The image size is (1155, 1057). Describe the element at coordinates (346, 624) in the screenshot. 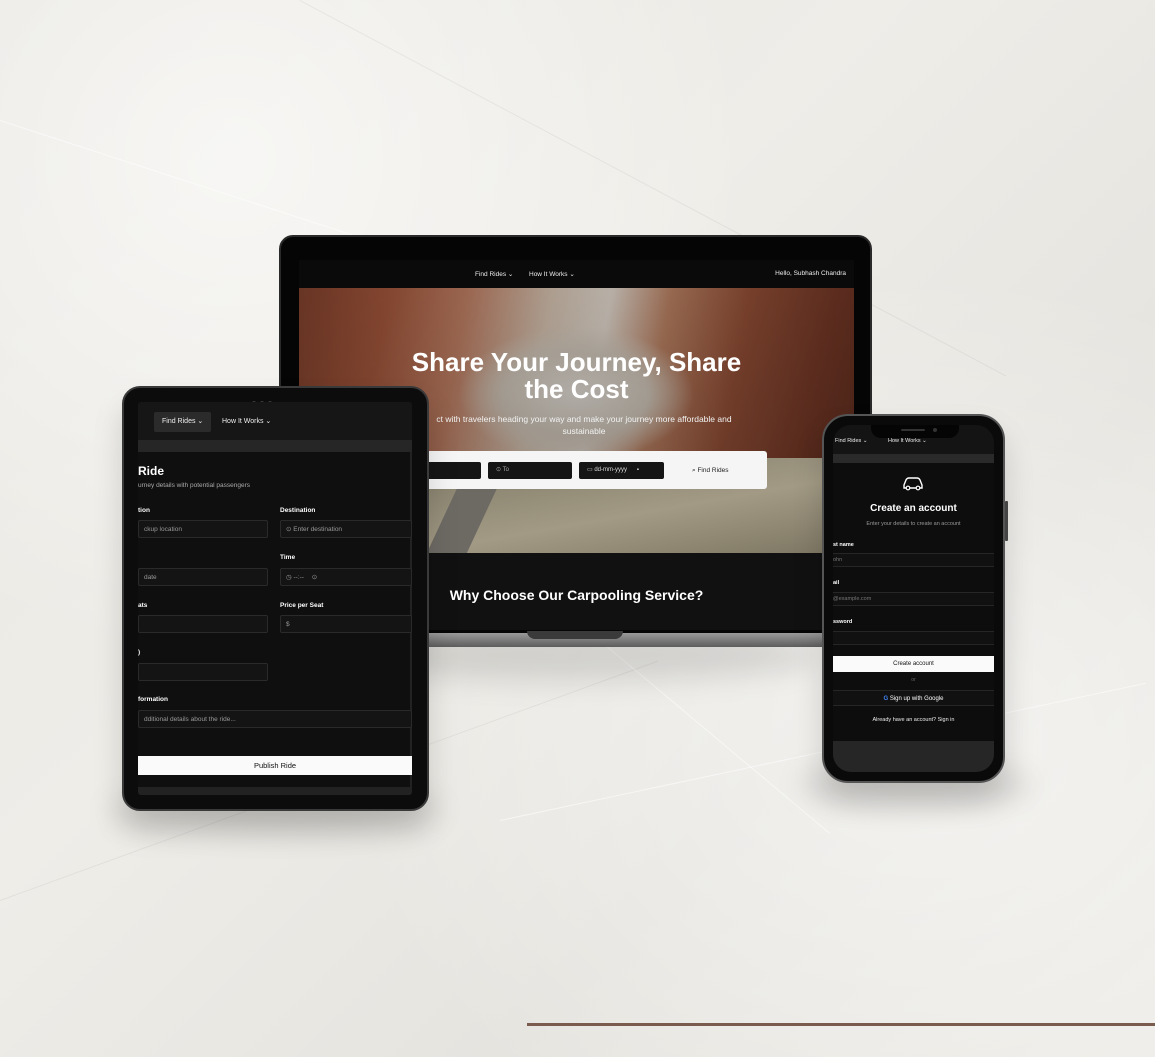

I see `price-input: $` at that location.